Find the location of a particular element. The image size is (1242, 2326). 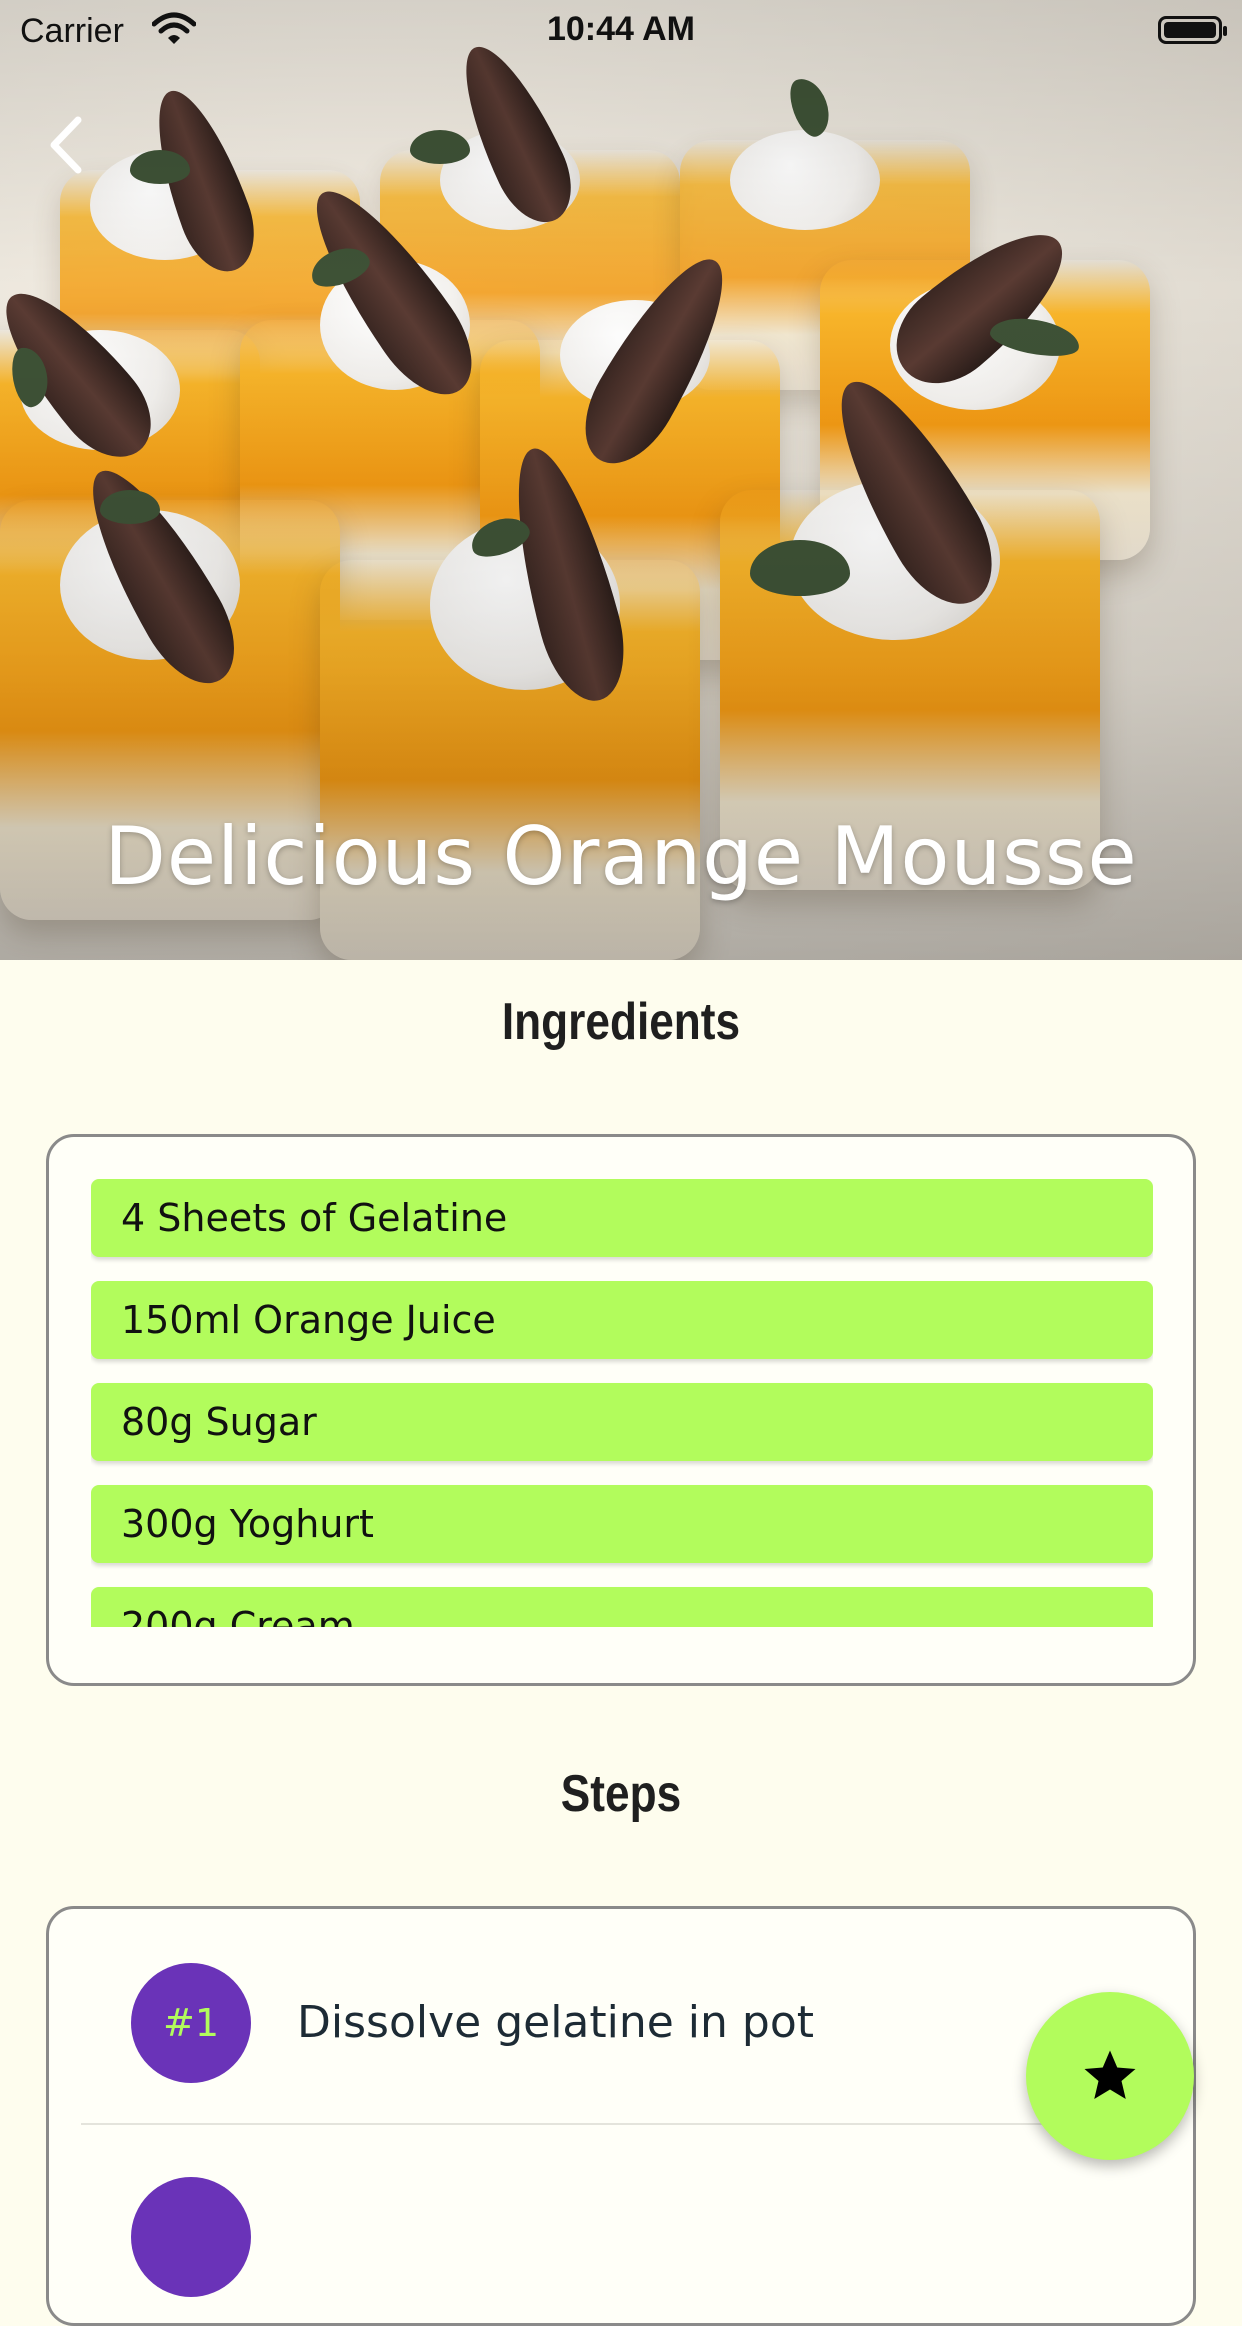

ingredient-item: 4 Sheets of Gelatine is located at coordinates (622, 1218).